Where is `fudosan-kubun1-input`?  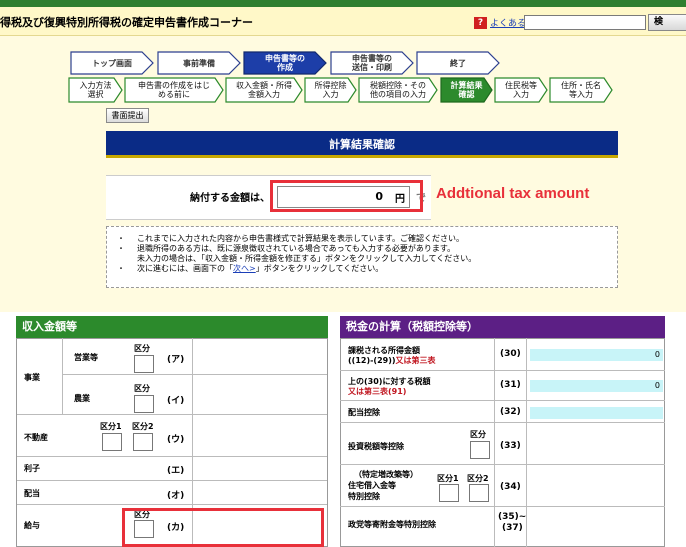
fudosan-kubun1-input is located at coordinates (112, 442).